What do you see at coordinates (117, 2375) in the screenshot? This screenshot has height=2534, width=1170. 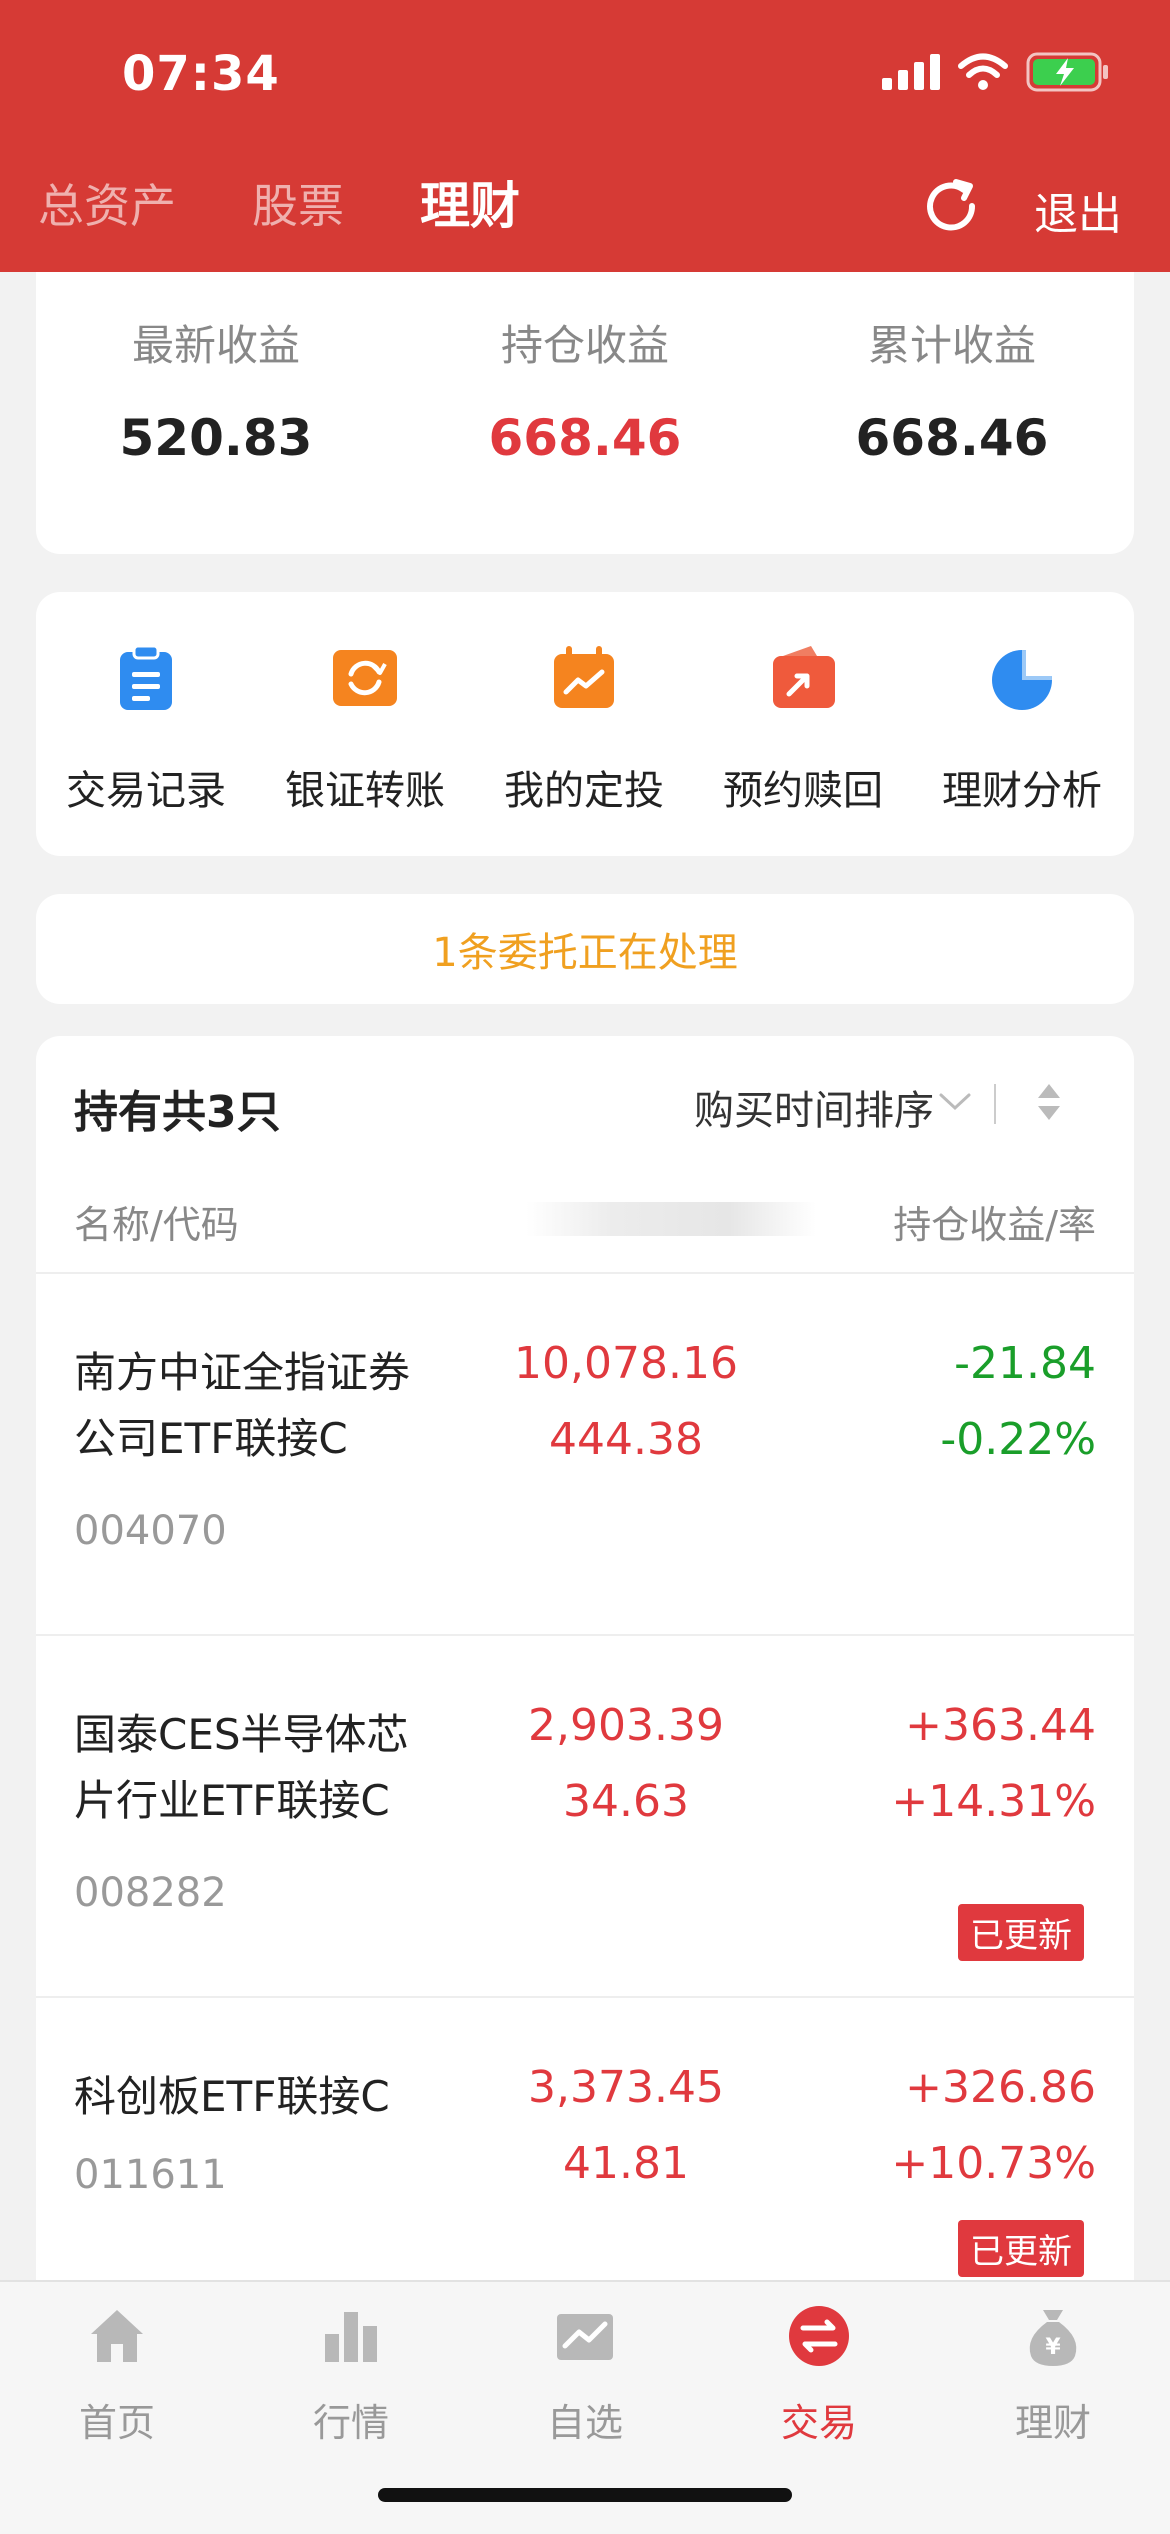 I see `tab-home: 首页` at bounding box center [117, 2375].